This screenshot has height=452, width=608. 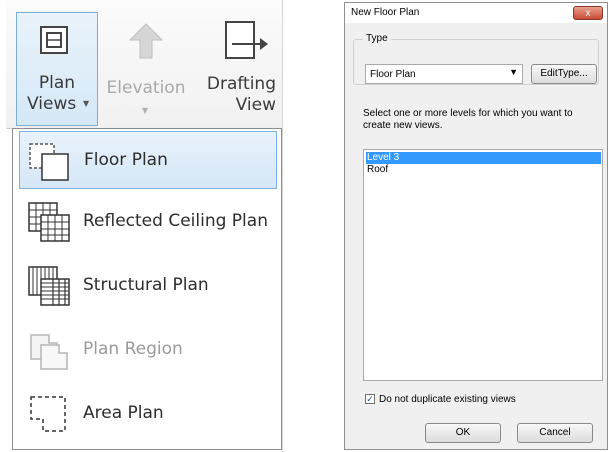 I want to click on plan-views-label-line1: Plan, so click(x=57, y=83).